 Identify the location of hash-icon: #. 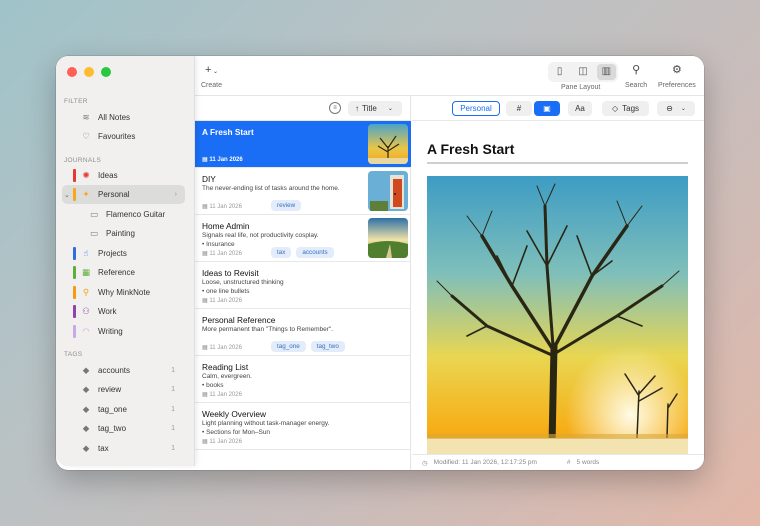
(568, 462).